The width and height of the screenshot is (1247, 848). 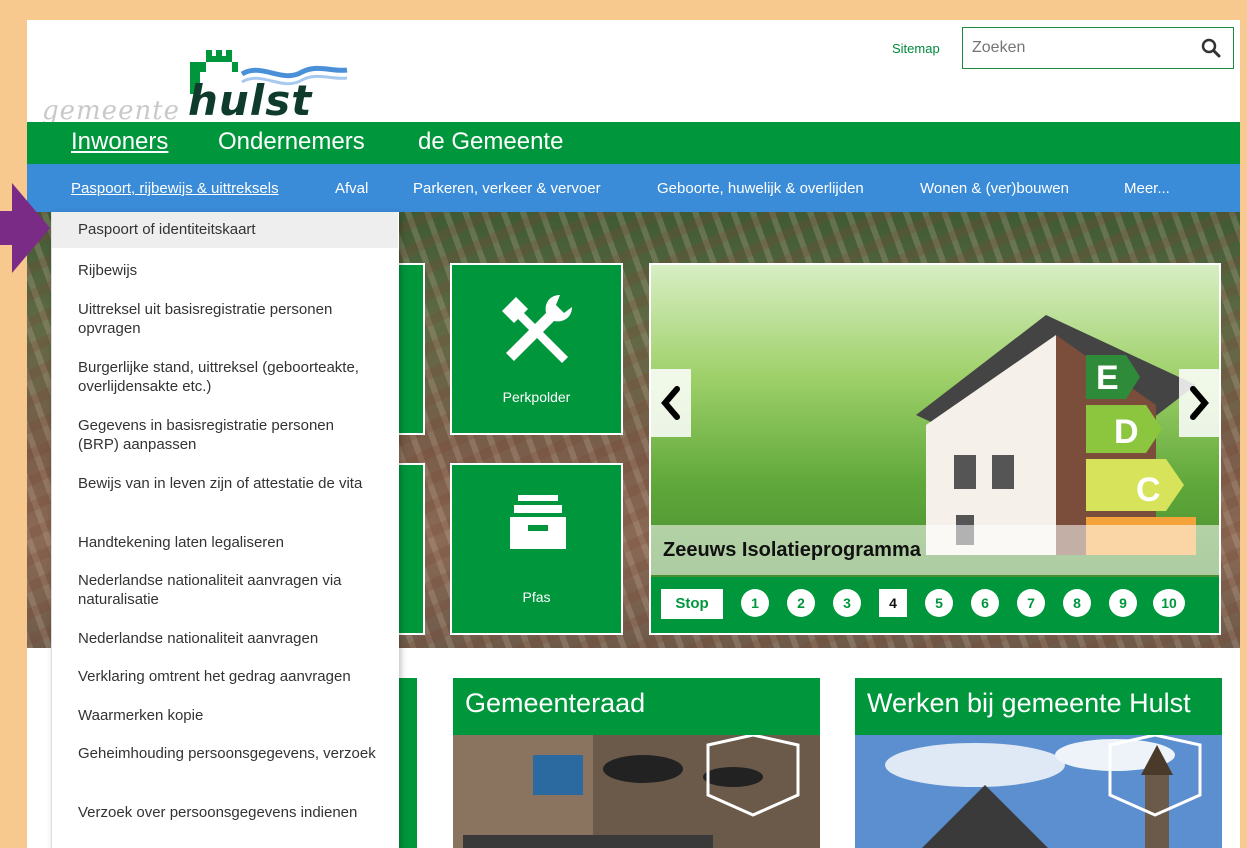 I want to click on subnav-wonen: Wonen & (ver)bouwen, so click(x=994, y=188).